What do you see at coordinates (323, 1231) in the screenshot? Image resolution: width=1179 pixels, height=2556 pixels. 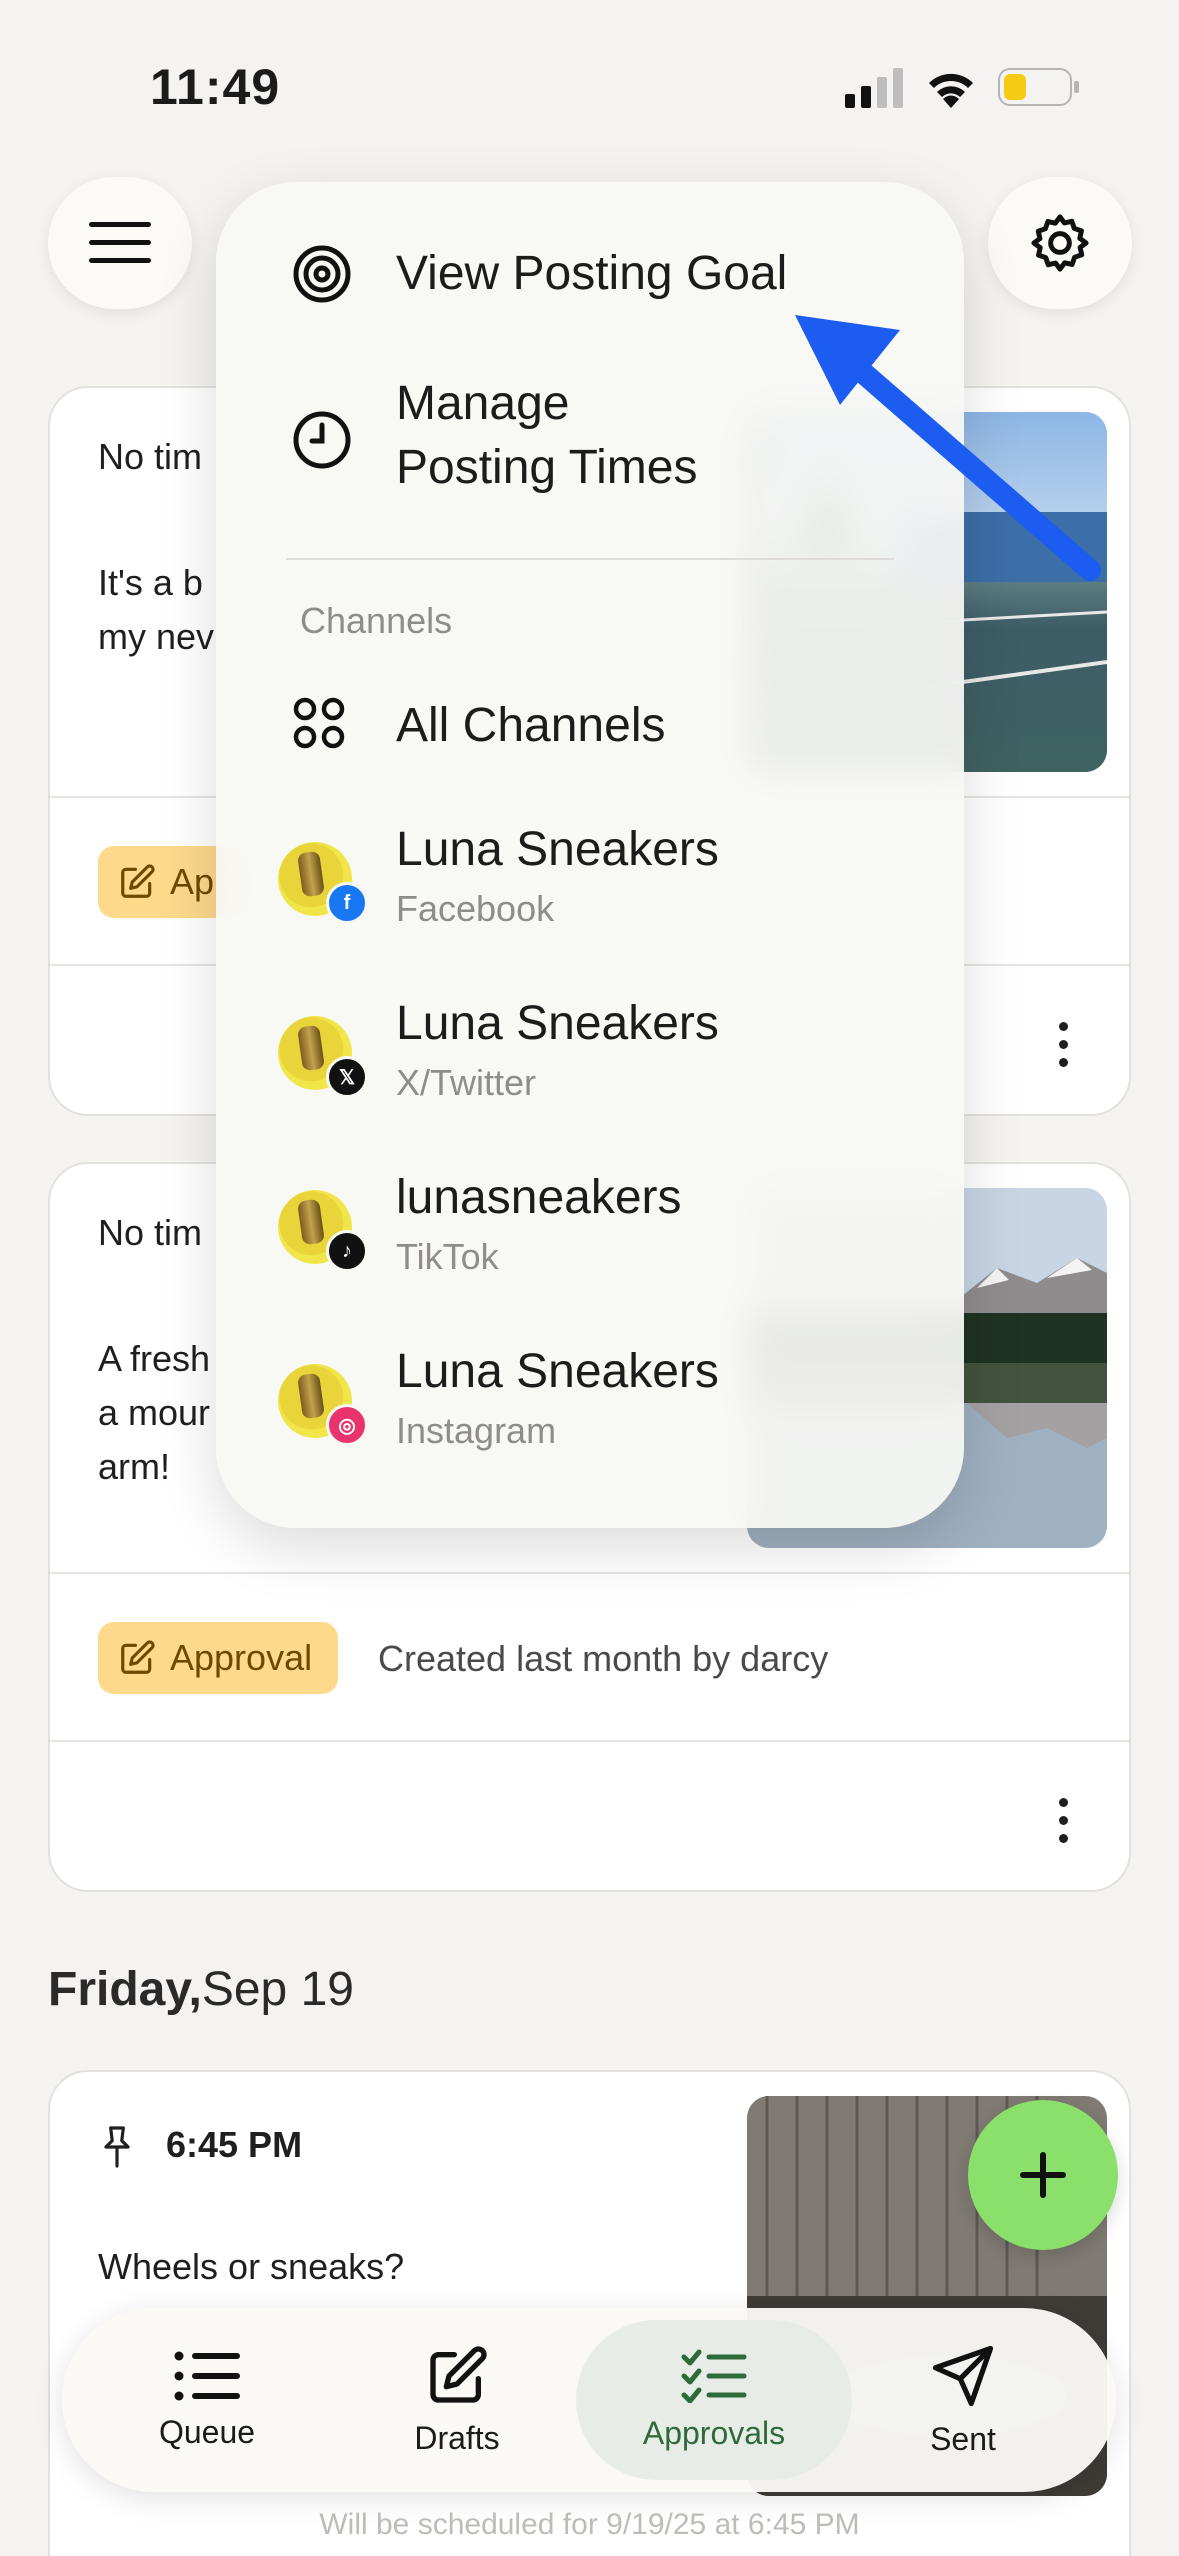 I see `channel-avatar: ♪` at bounding box center [323, 1231].